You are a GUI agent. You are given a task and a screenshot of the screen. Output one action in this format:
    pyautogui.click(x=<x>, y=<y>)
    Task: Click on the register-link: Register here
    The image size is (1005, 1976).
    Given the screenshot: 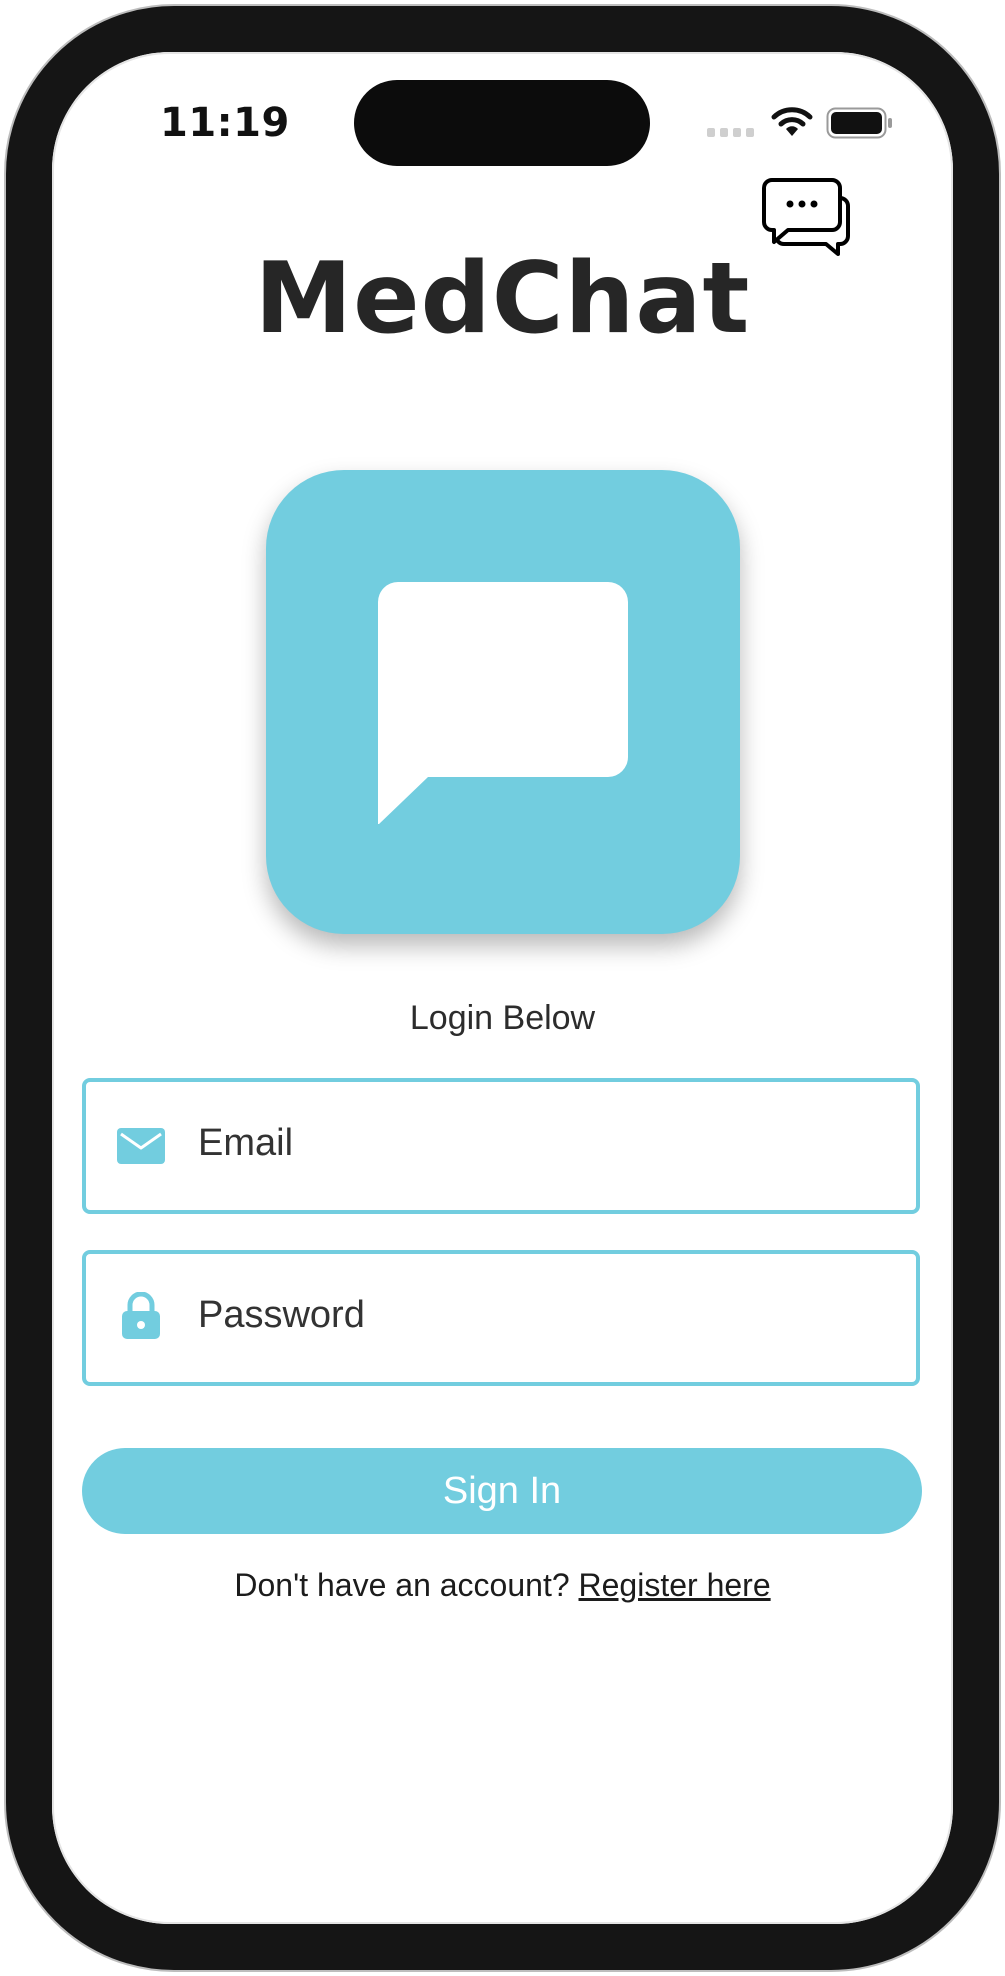 What is the action you would take?
    pyautogui.click(x=675, y=1585)
    